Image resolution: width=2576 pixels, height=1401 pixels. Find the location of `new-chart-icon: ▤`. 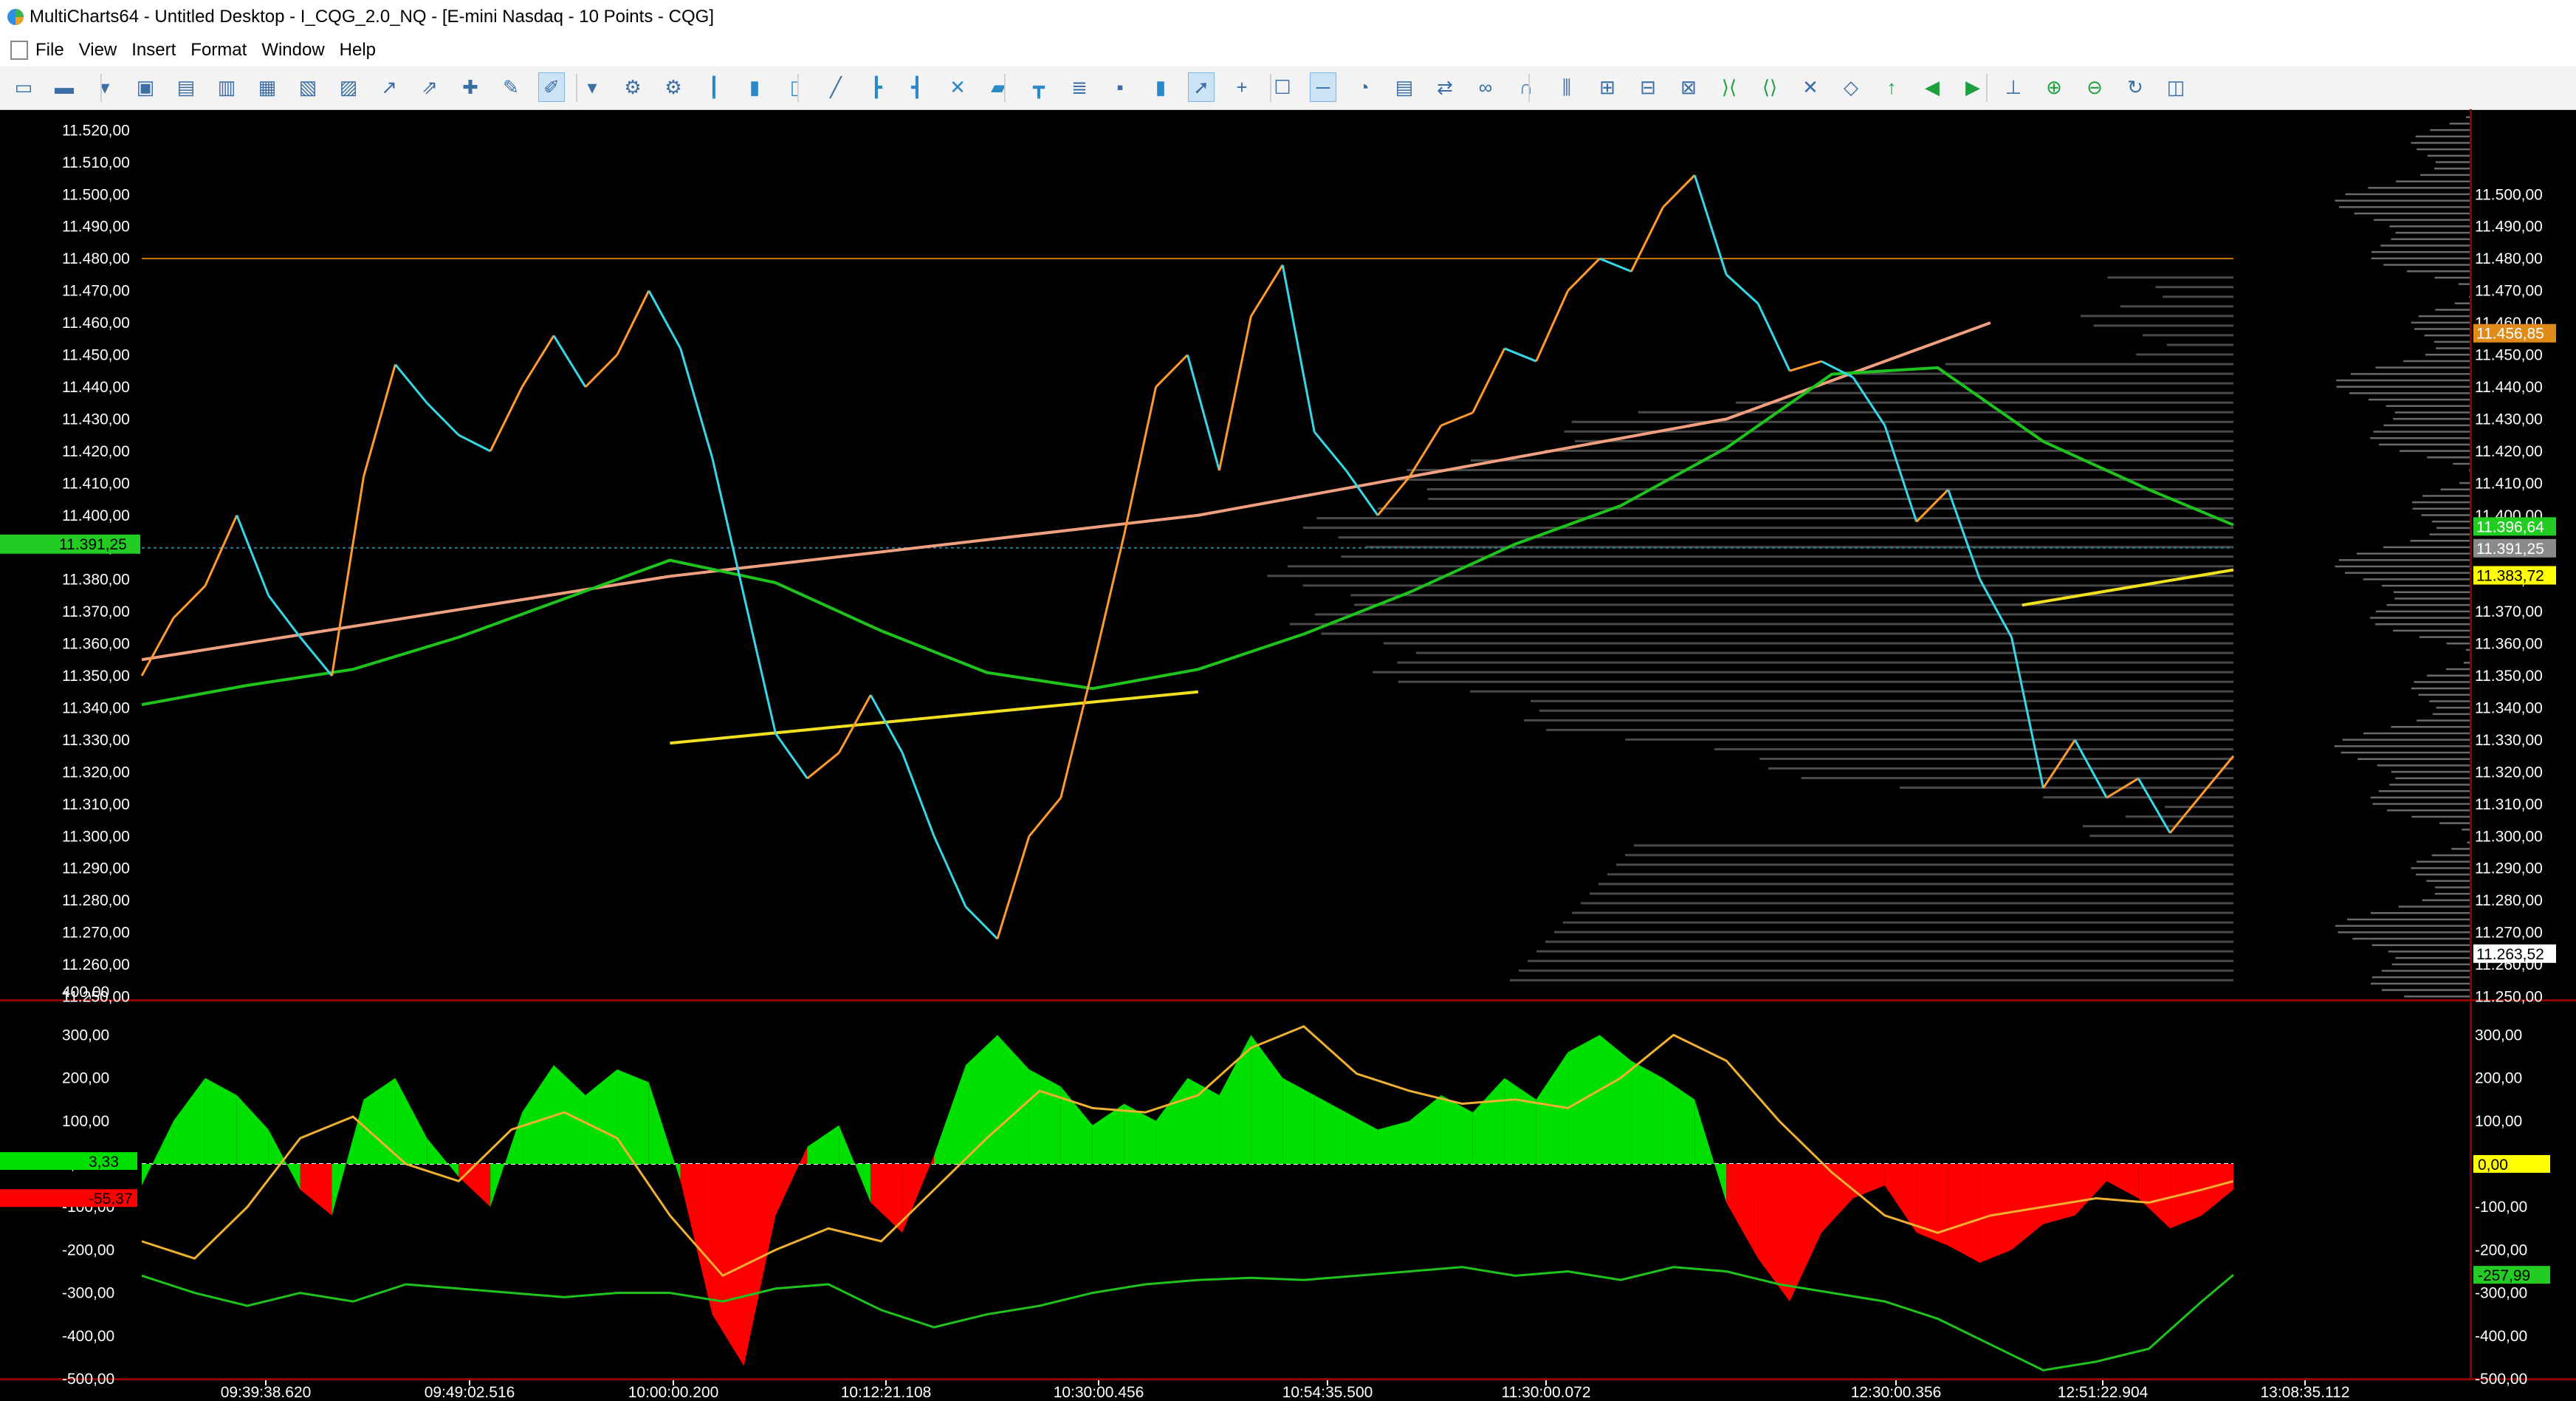

new-chart-icon: ▤ is located at coordinates (186, 87).